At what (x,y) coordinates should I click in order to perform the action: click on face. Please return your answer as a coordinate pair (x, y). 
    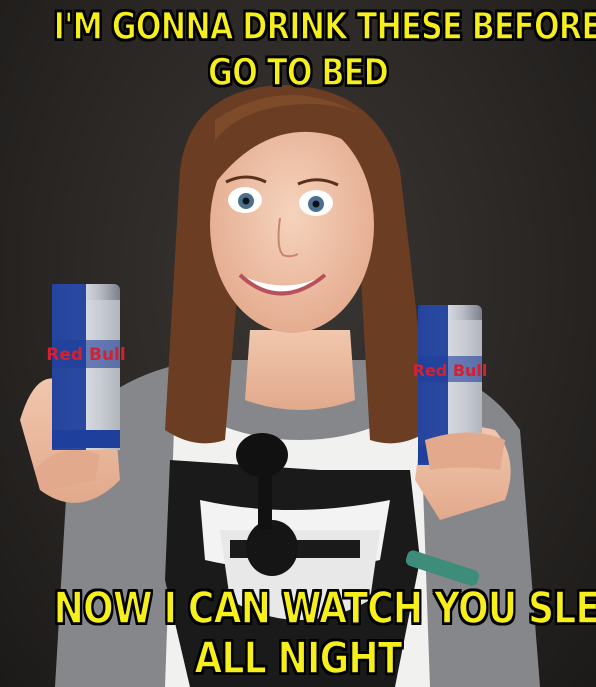
    Looking at the image, I should click on (295, 220).